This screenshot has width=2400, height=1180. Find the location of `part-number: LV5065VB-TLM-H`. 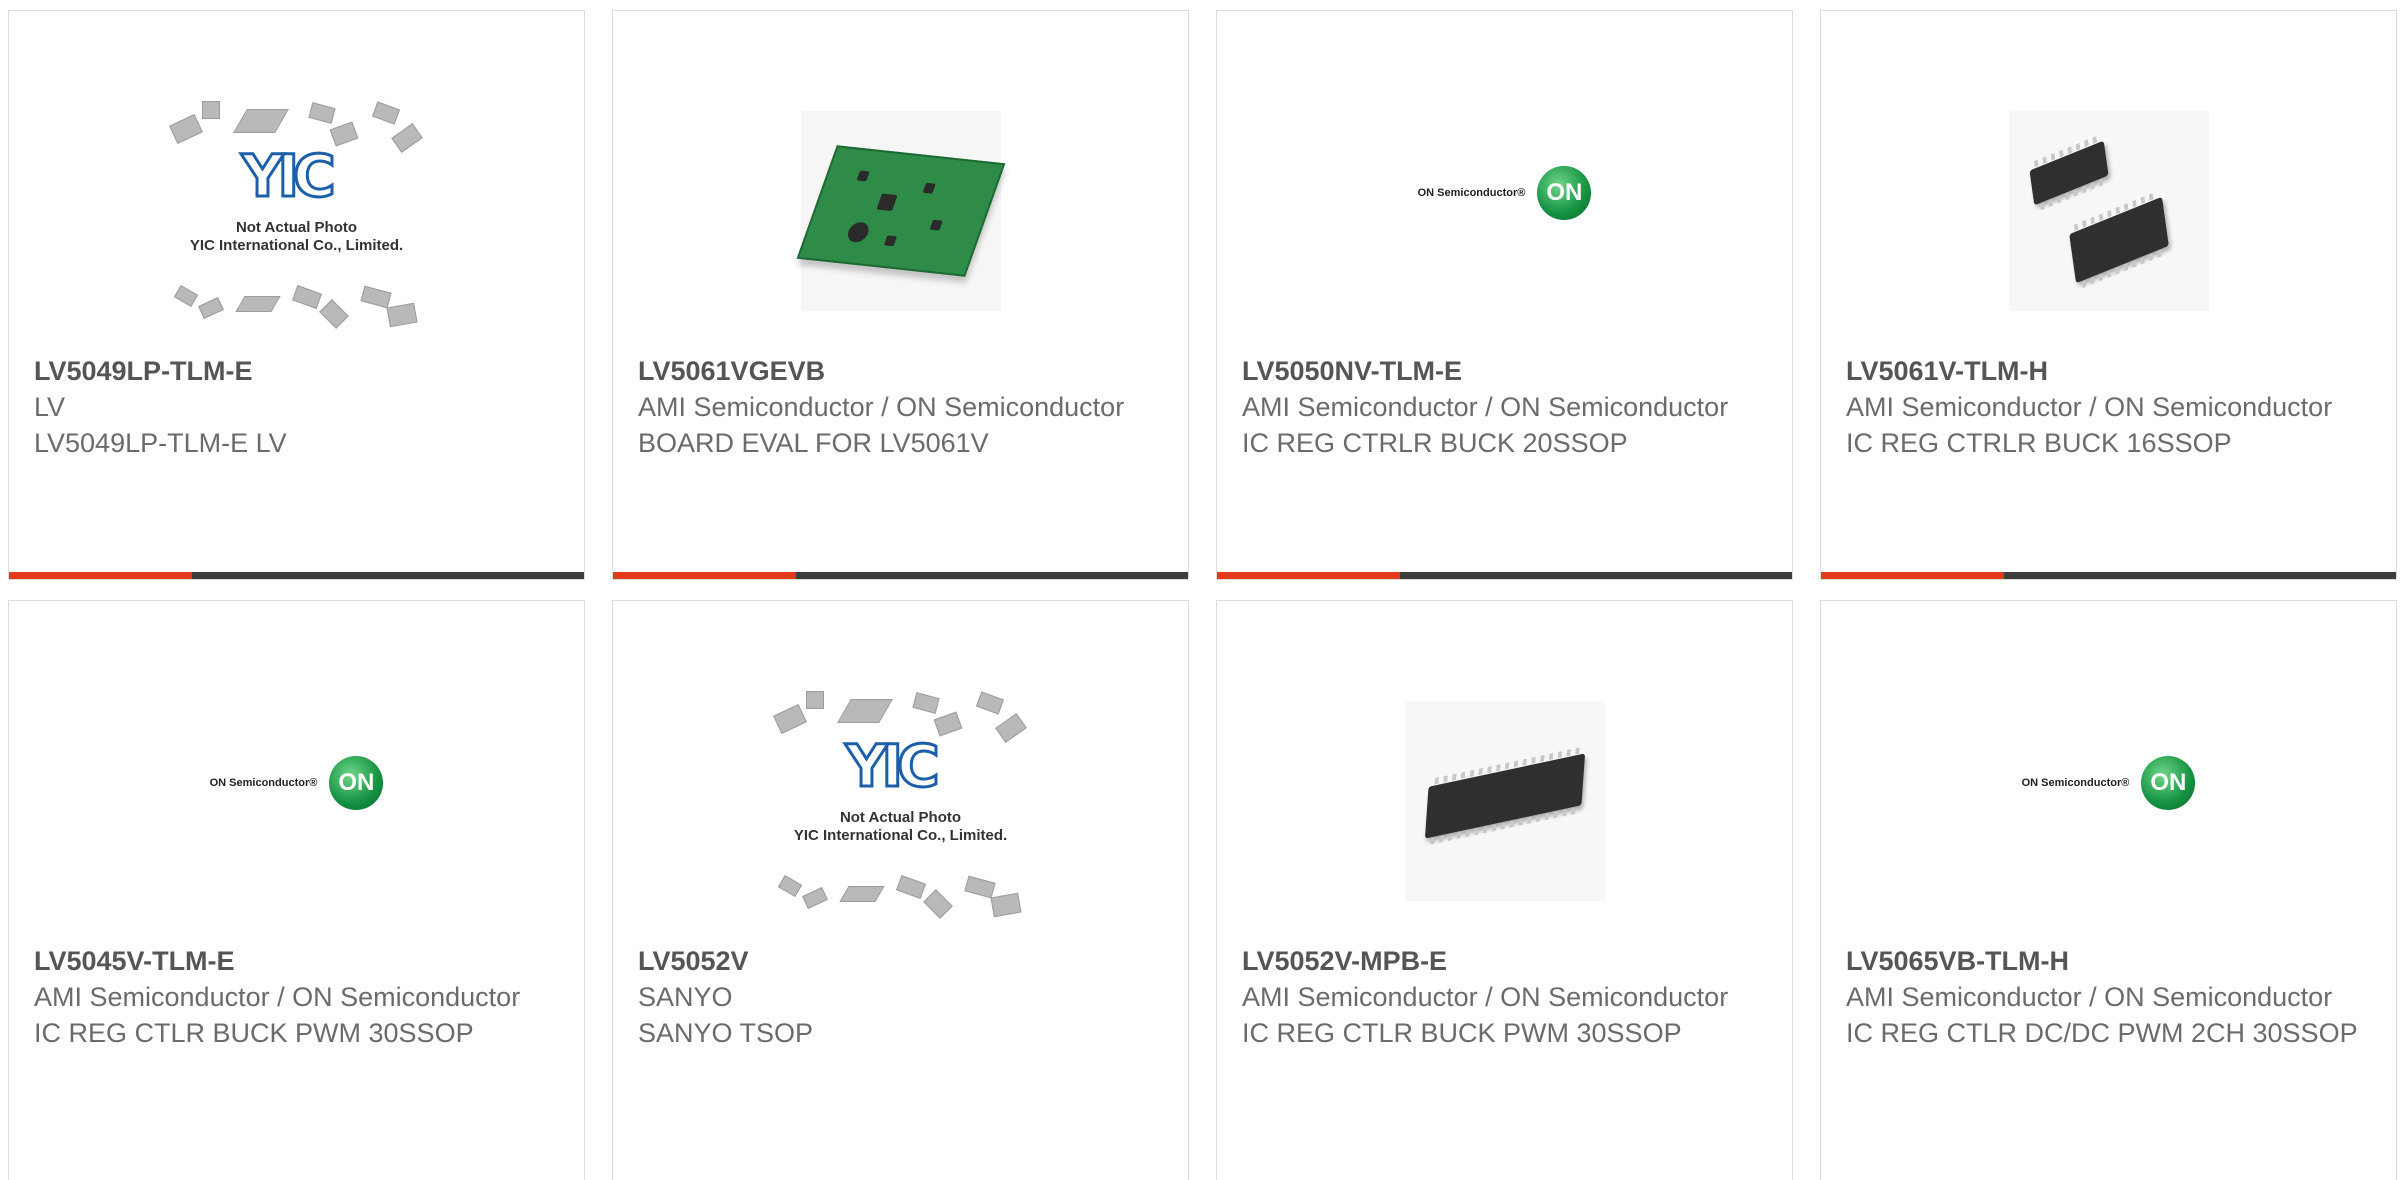

part-number: LV5065VB-TLM-H is located at coordinates (2111, 961).